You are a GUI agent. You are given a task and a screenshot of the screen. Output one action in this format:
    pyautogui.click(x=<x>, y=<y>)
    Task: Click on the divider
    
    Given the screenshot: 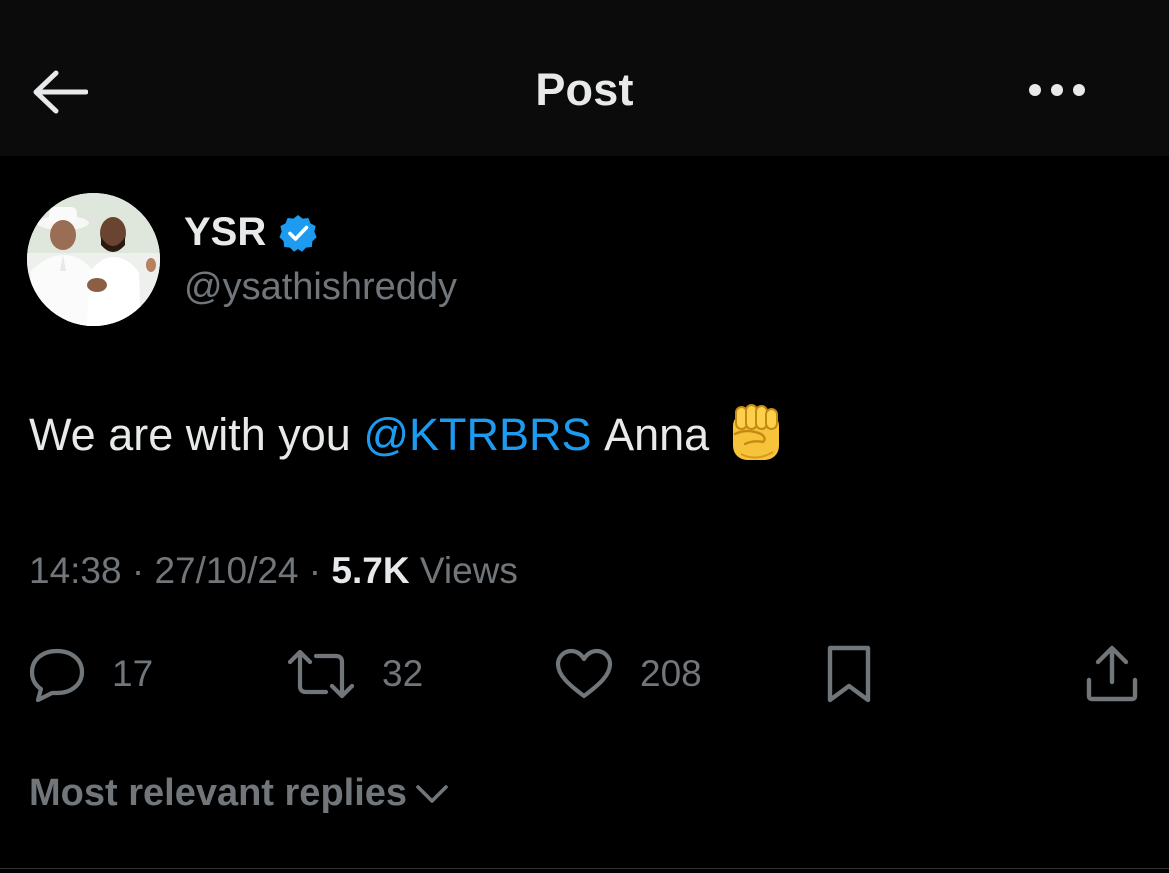 What is the action you would take?
    pyautogui.click(x=584, y=868)
    